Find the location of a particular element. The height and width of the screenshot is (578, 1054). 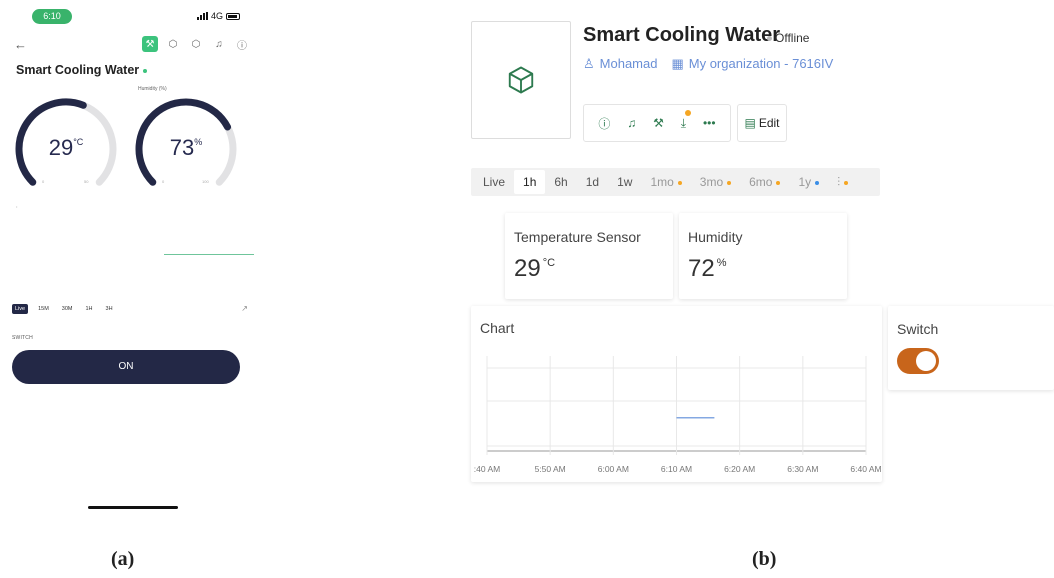

download-icon: ⤓ is located at coordinates (686, 120).